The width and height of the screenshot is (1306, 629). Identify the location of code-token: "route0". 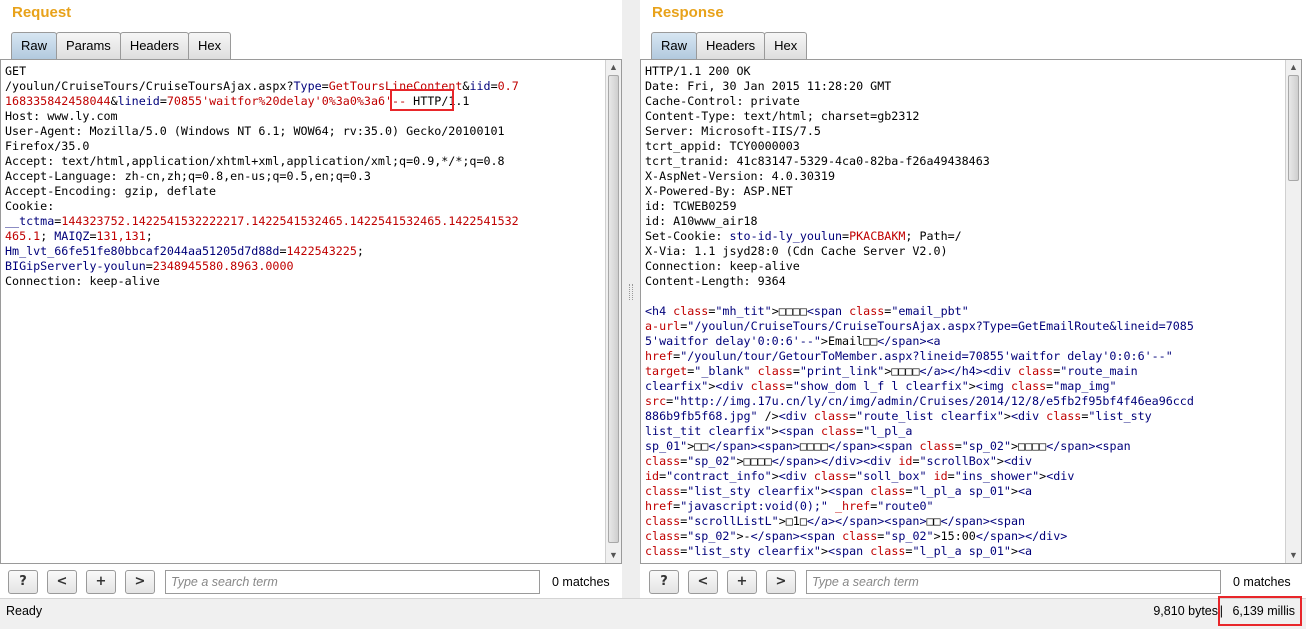
(905, 506).